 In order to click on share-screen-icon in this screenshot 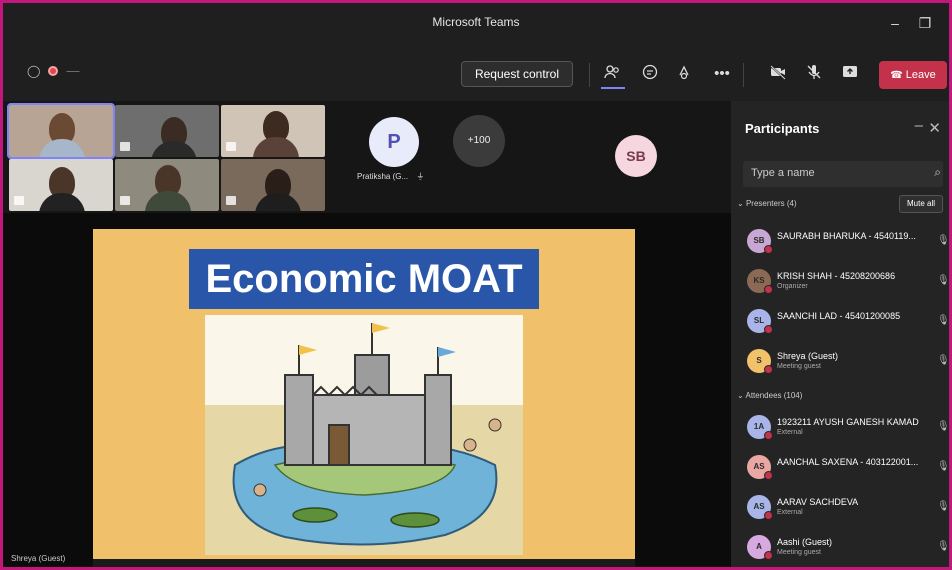, I will do `click(850, 74)`.